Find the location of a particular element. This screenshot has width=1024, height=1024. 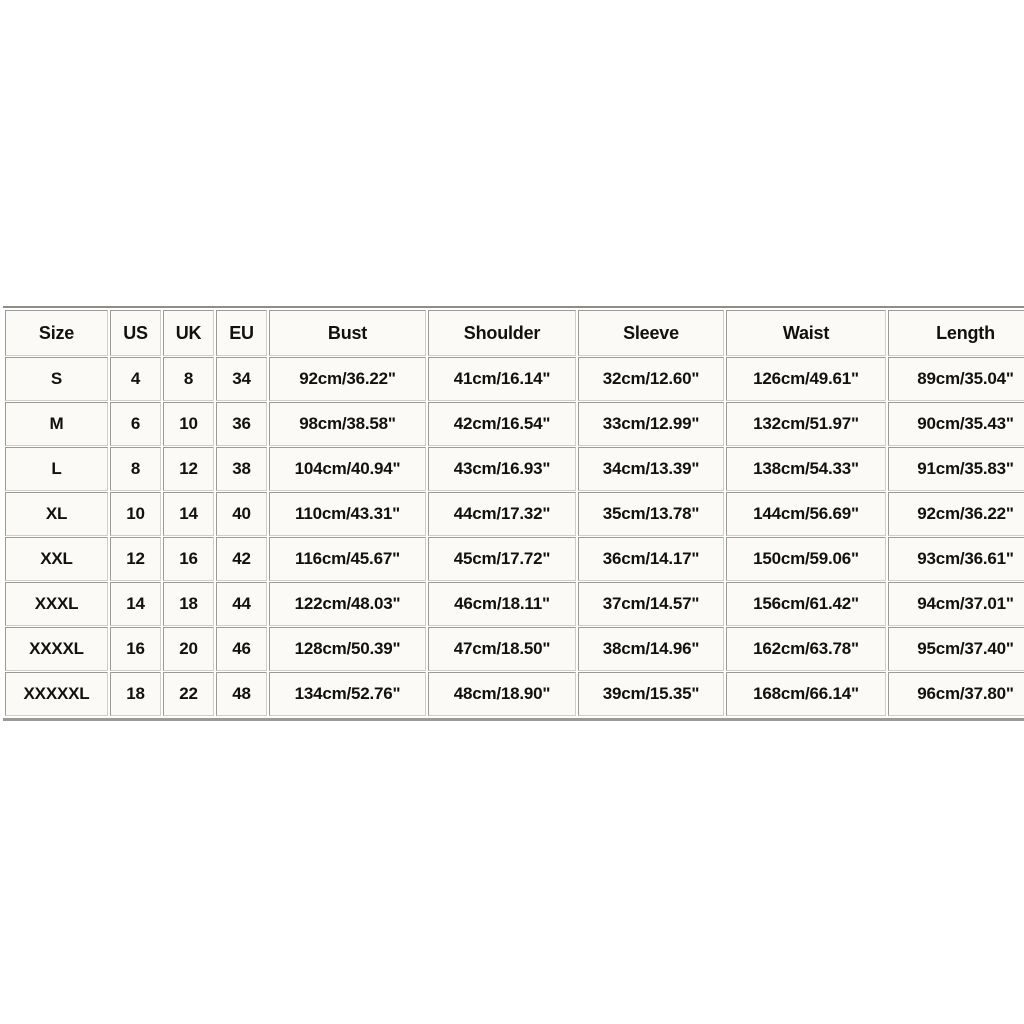

cell-uk: 18 is located at coordinates (188, 604).